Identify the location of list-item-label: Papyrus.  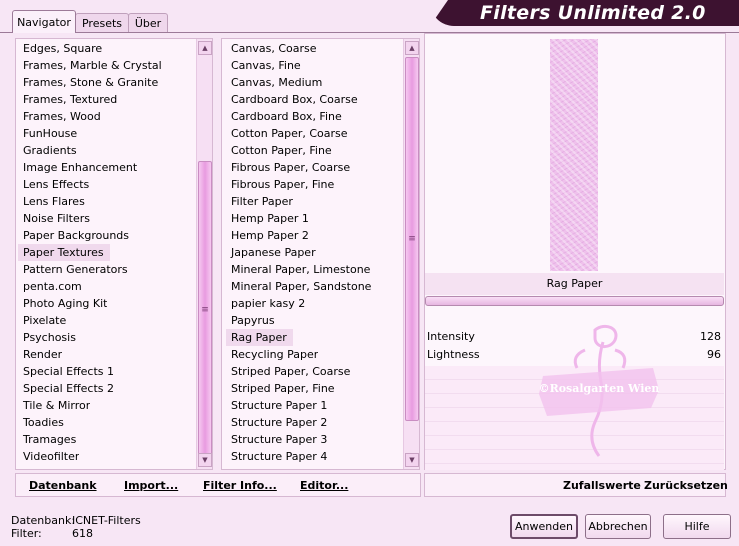
(253, 320).